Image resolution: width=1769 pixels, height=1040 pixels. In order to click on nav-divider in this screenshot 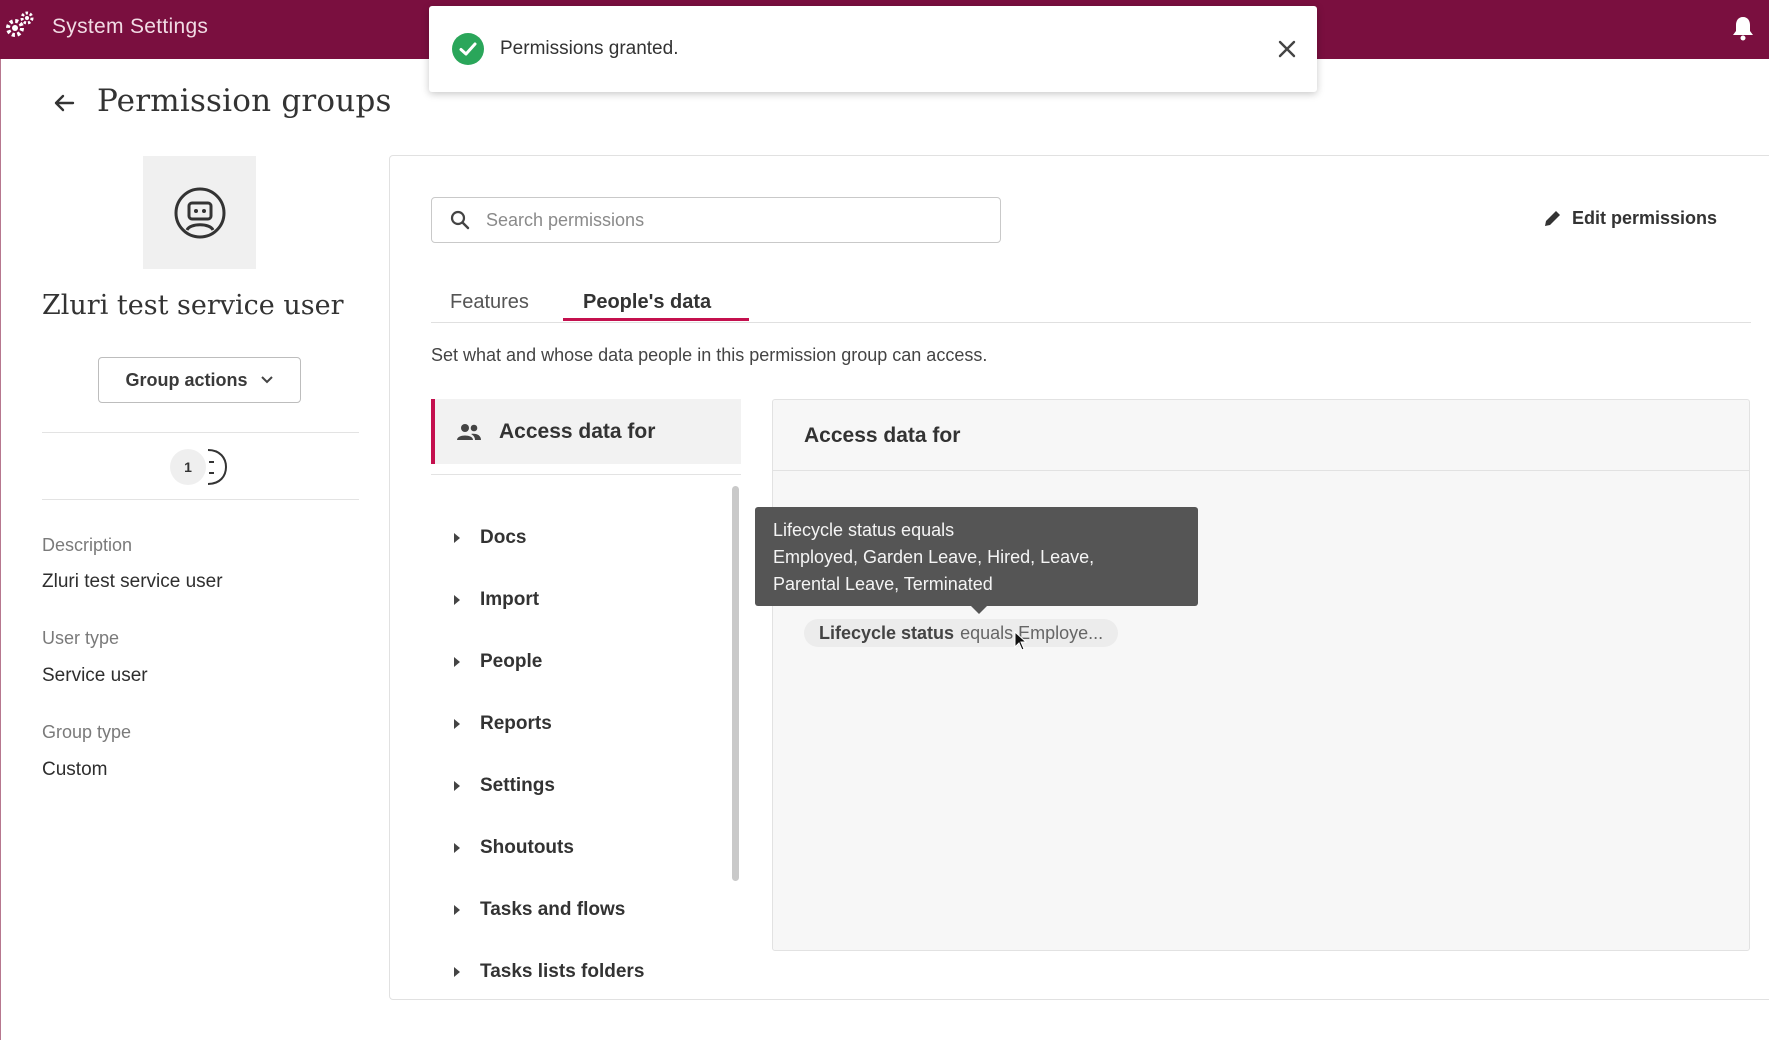, I will do `click(586, 474)`.